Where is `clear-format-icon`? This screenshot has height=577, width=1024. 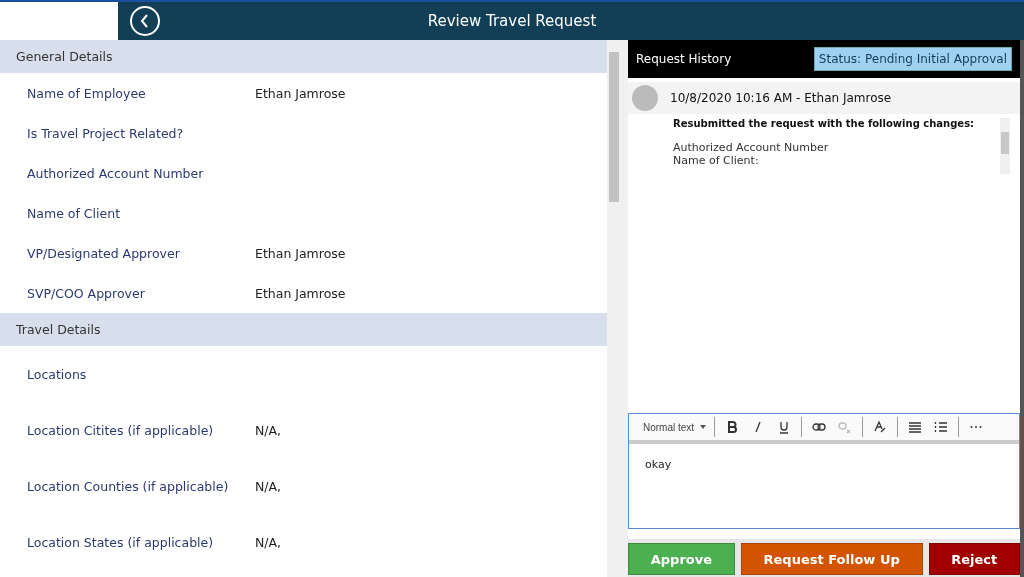
clear-format-icon is located at coordinates (880, 427).